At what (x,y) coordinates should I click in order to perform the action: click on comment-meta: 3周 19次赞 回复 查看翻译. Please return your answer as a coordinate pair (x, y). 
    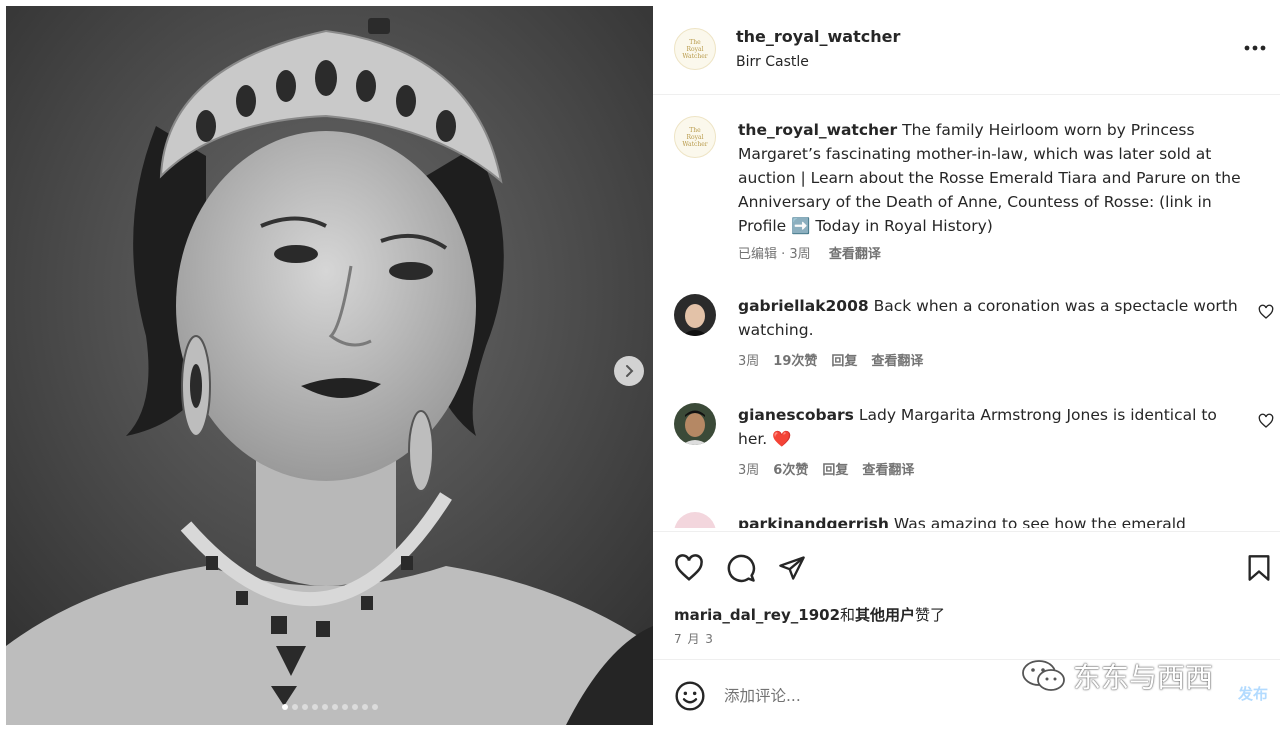
    Looking at the image, I should click on (837, 359).